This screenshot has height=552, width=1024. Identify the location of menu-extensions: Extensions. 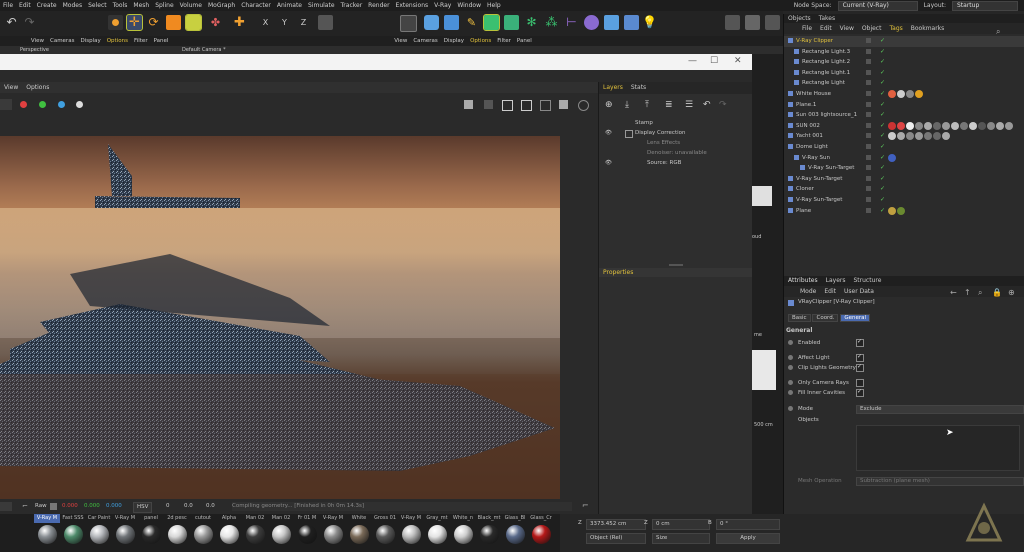
(412, 5).